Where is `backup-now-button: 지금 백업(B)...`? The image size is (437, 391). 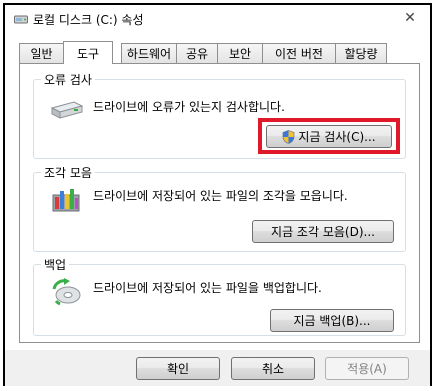
backup-now-button: 지금 백업(B)... is located at coordinates (332, 320).